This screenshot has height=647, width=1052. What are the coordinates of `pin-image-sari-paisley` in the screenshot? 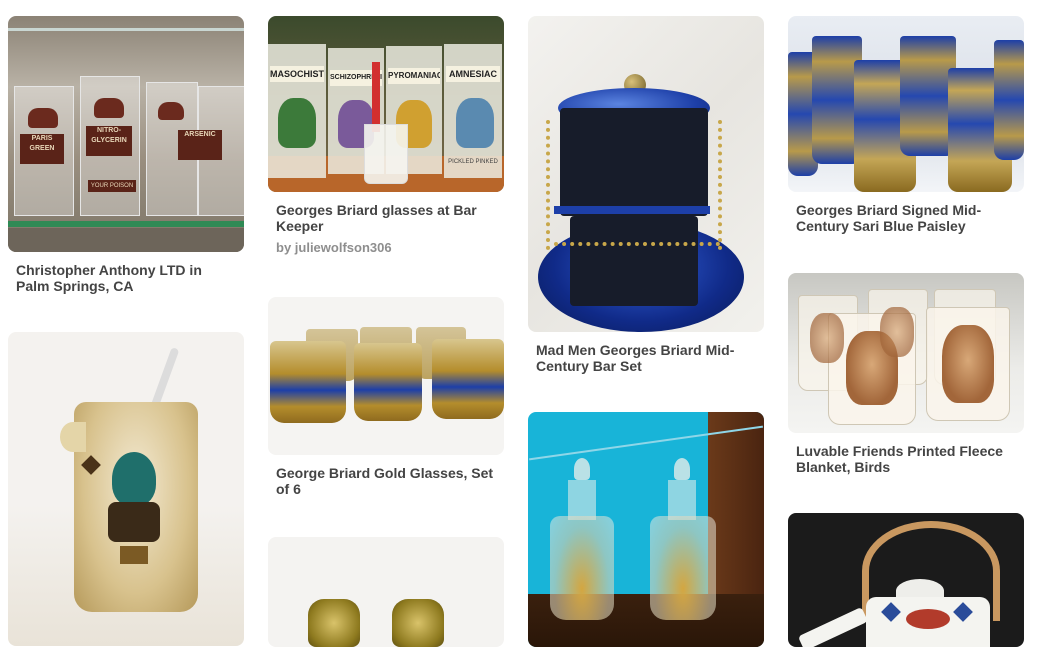 It's located at (906, 104).